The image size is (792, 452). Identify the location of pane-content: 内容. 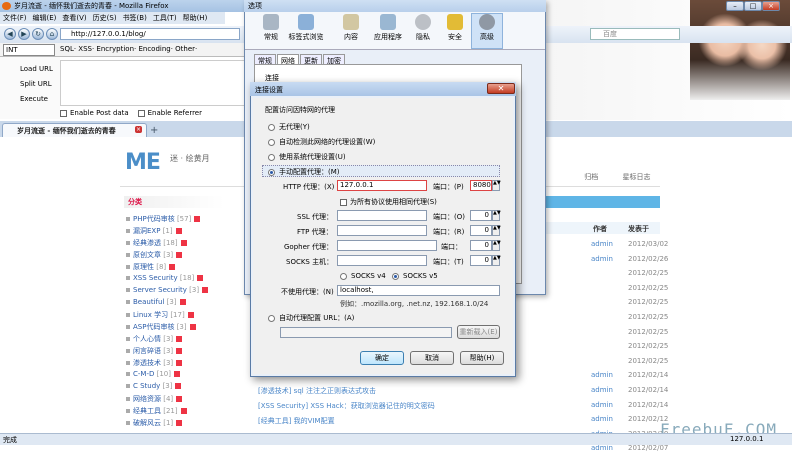
(351, 28).